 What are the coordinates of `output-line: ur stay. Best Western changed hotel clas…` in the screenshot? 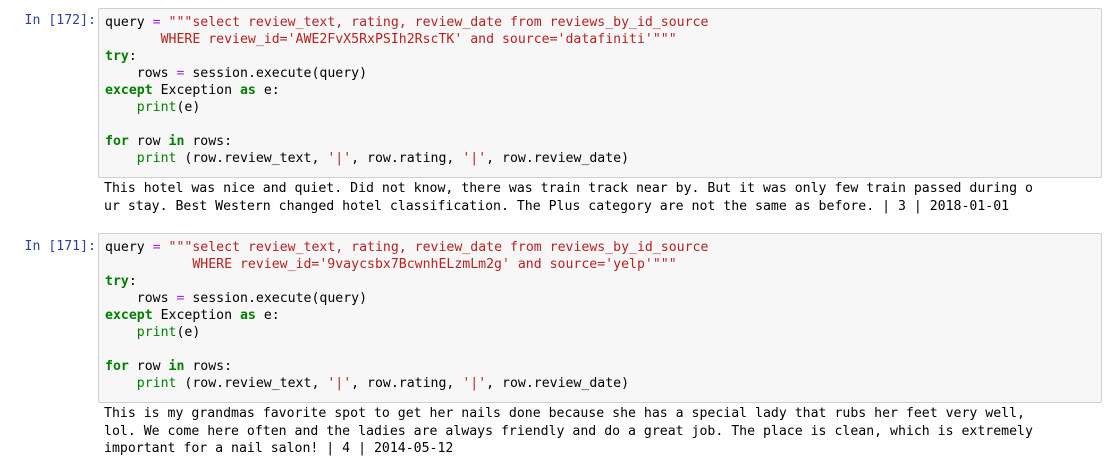 It's located at (557, 206).